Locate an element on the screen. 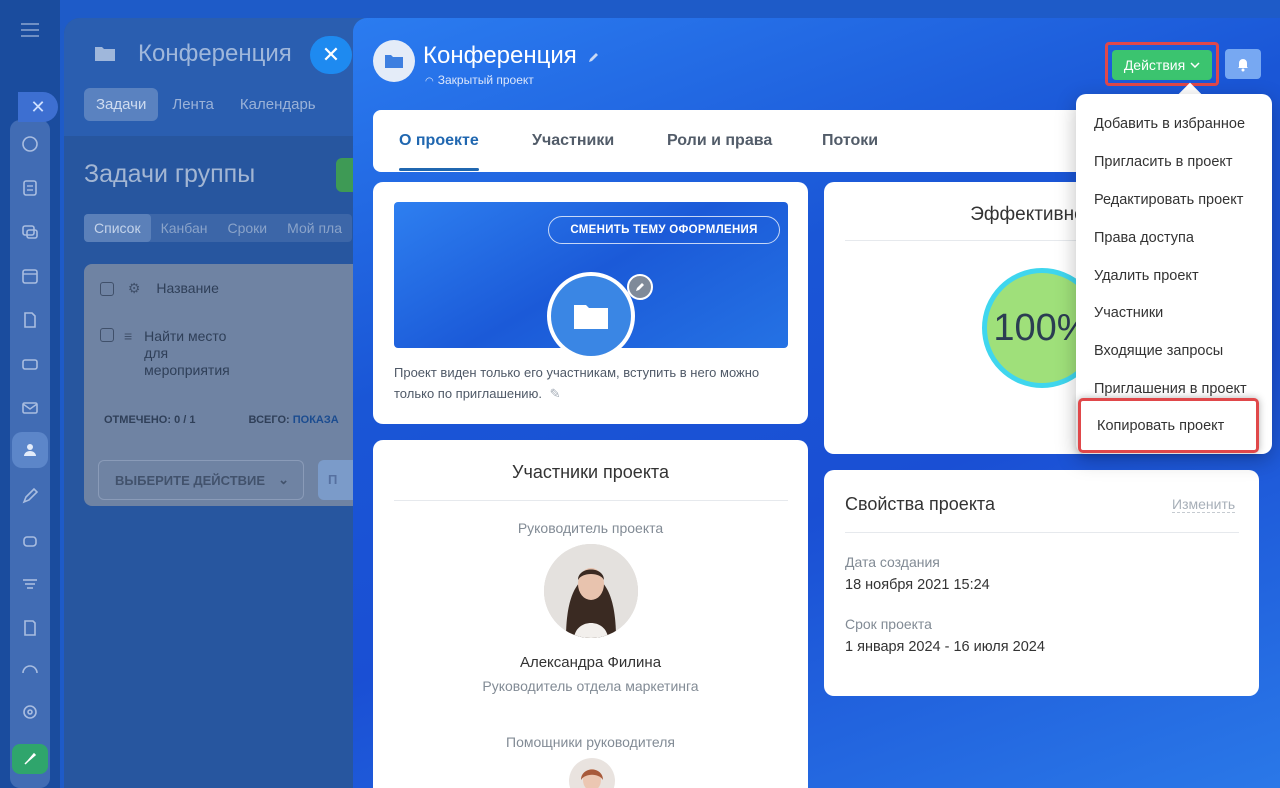  project-visibility: ◠ Закрытый проект is located at coordinates (479, 80).